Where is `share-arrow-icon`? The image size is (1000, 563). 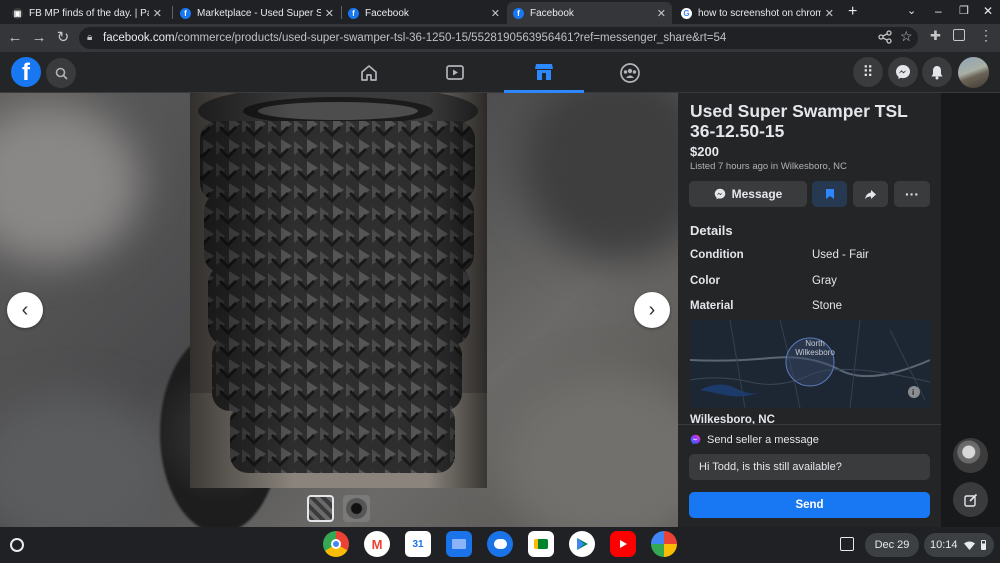 share-arrow-icon is located at coordinates (870, 194).